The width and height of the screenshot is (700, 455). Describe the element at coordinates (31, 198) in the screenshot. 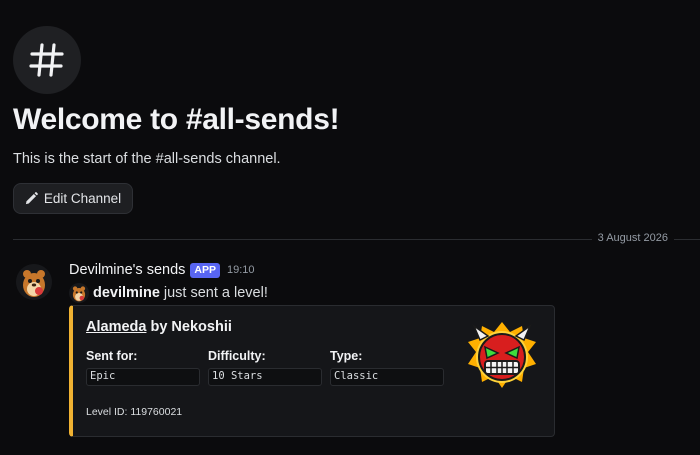

I see `pencil-icon` at that location.